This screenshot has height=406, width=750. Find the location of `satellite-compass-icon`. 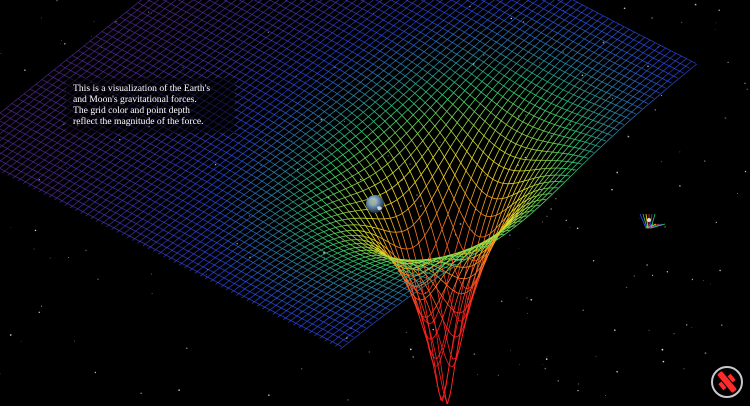

satellite-compass-icon is located at coordinates (727, 382).